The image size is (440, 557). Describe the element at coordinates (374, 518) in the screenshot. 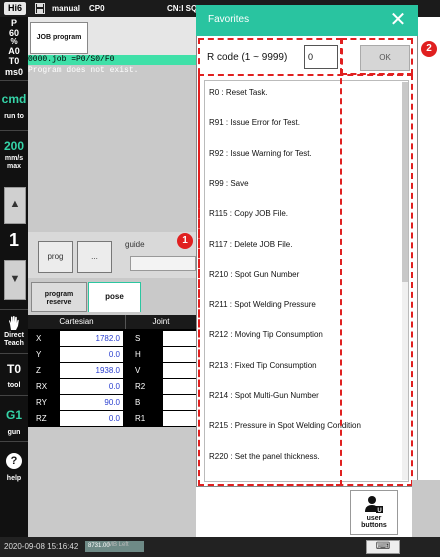

I see `user-buttons-label-1: user` at that location.